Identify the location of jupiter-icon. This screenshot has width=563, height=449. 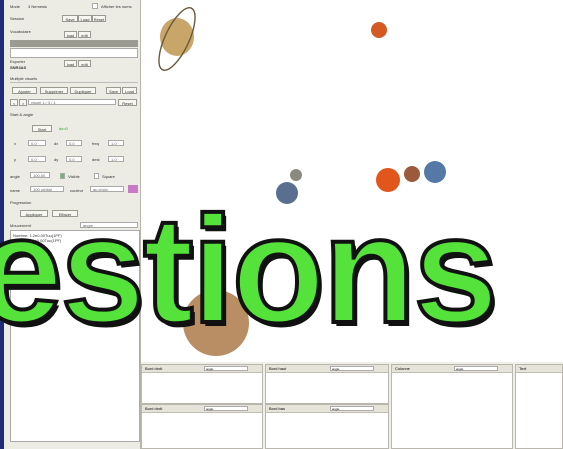
(216, 323).